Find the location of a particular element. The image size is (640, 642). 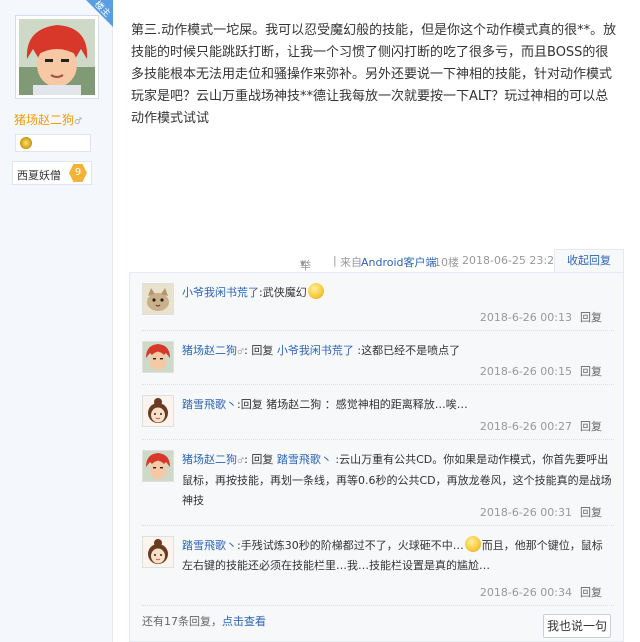

reply-body: 猪场赵二狗♂: 回复 小爷我闲书荒了 :这都已经不是喷点了 is located at coordinates (321, 350).